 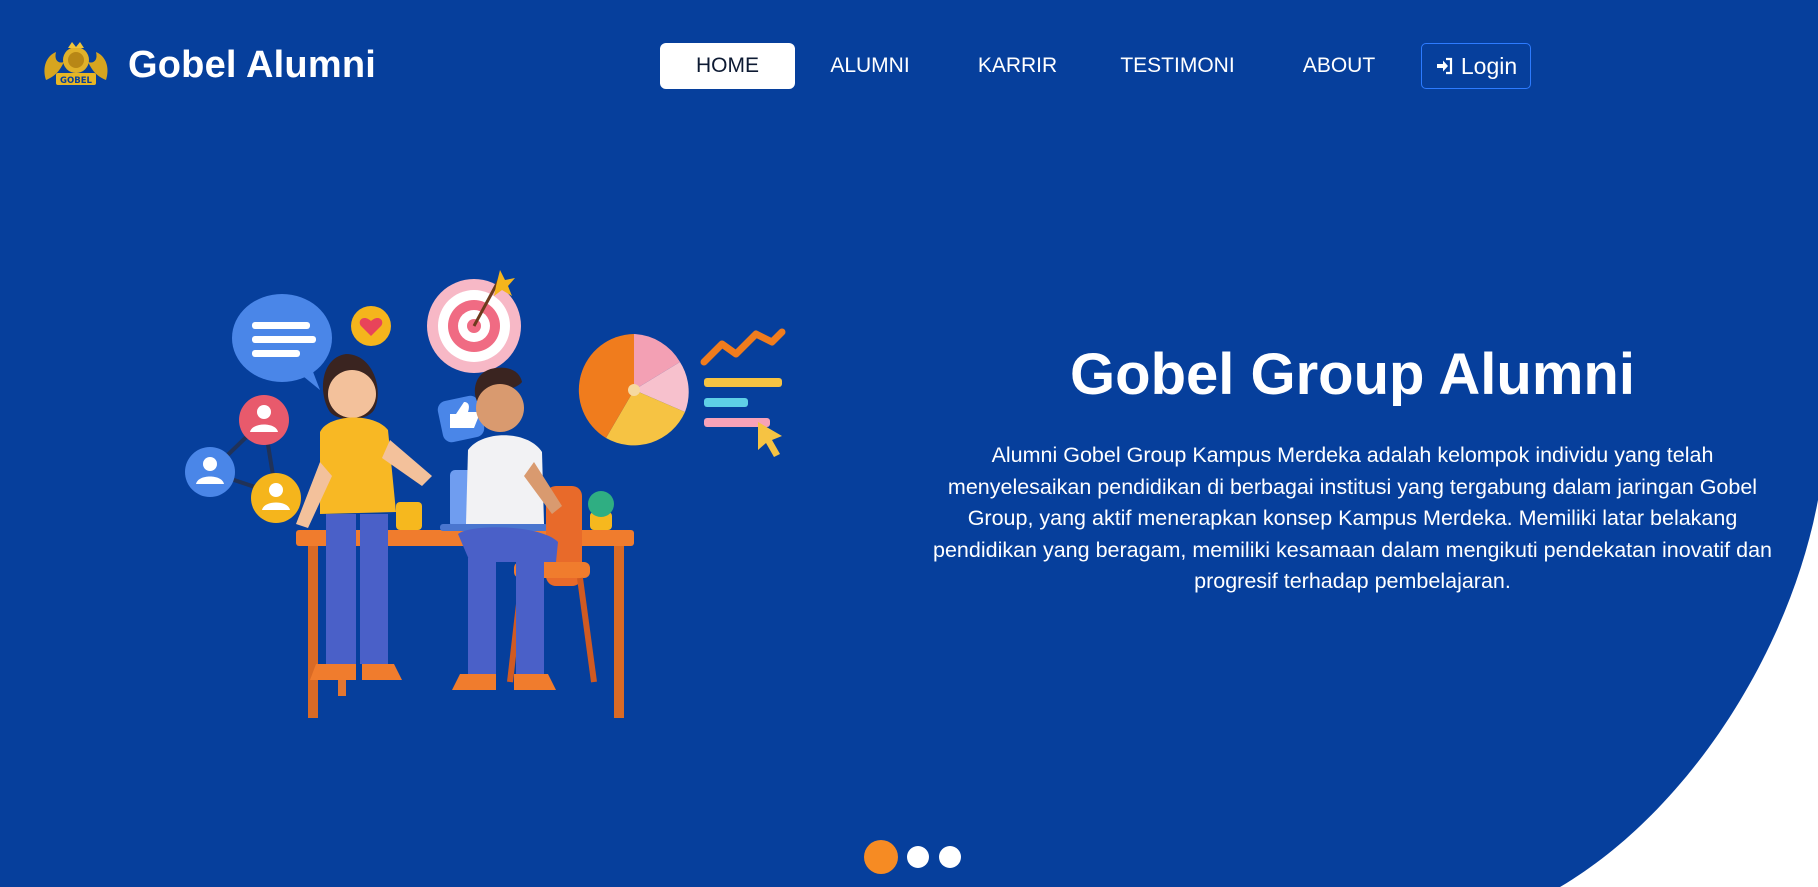 I want to click on nav-about: ABOUT, so click(x=1339, y=66).